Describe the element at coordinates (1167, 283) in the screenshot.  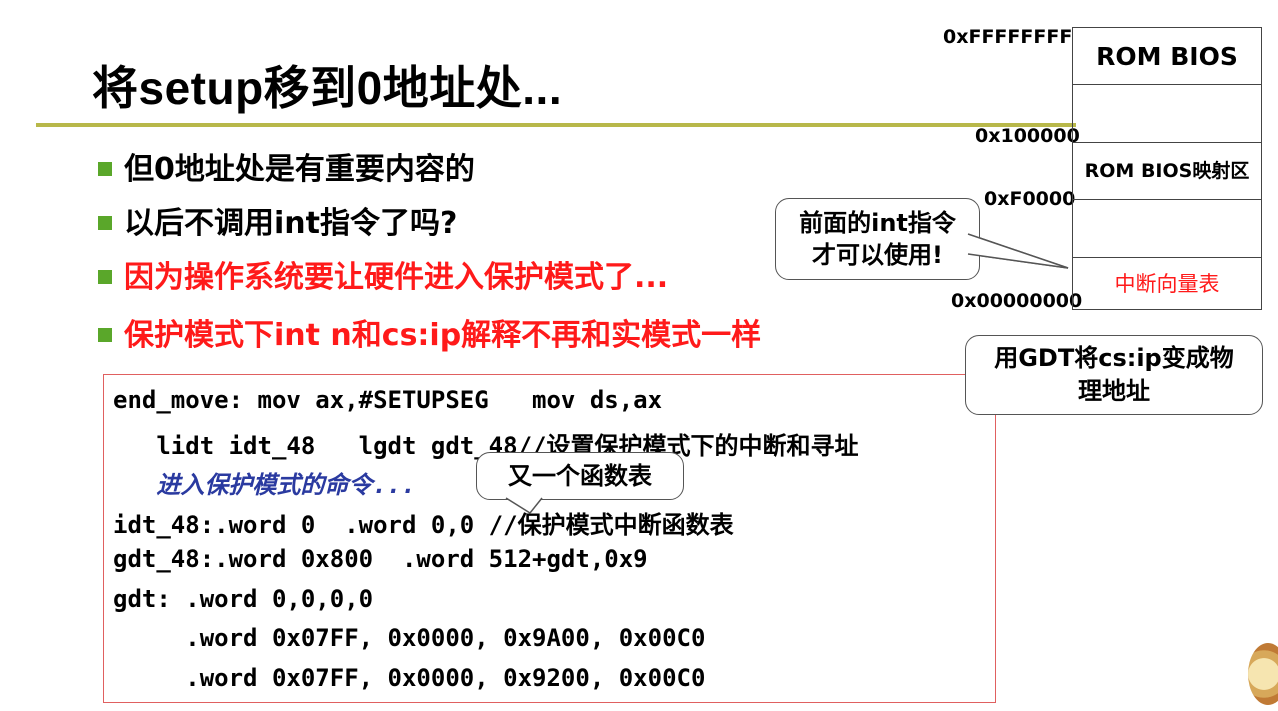
I see `memory-cell-ivt: 中断向量表` at that location.